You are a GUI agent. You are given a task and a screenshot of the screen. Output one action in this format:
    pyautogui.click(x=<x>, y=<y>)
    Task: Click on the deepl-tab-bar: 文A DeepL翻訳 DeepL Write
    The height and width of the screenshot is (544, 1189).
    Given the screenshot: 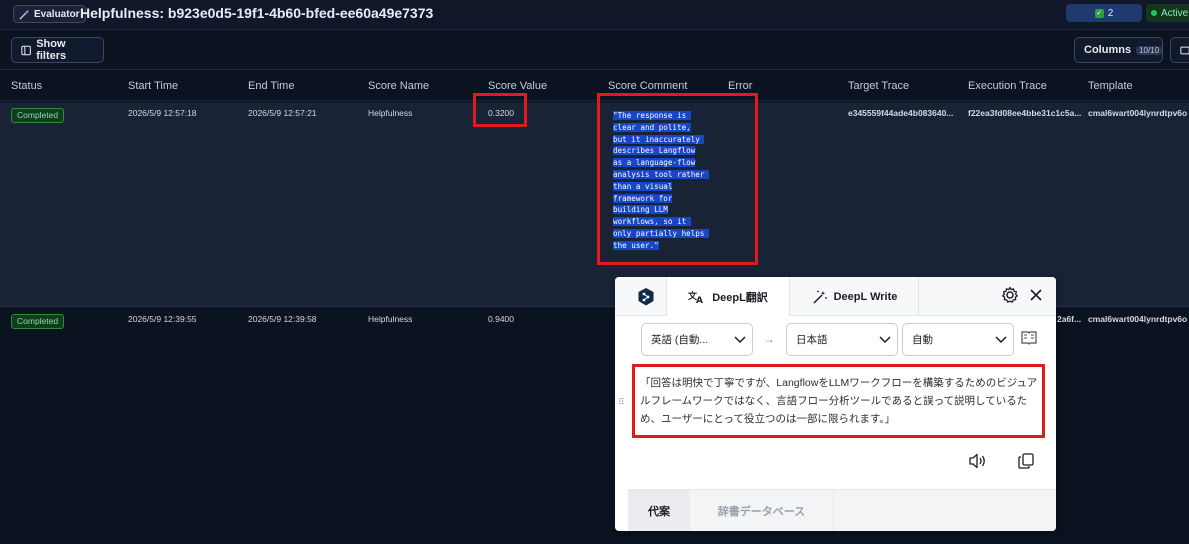 What is the action you would take?
    pyautogui.click(x=835, y=296)
    